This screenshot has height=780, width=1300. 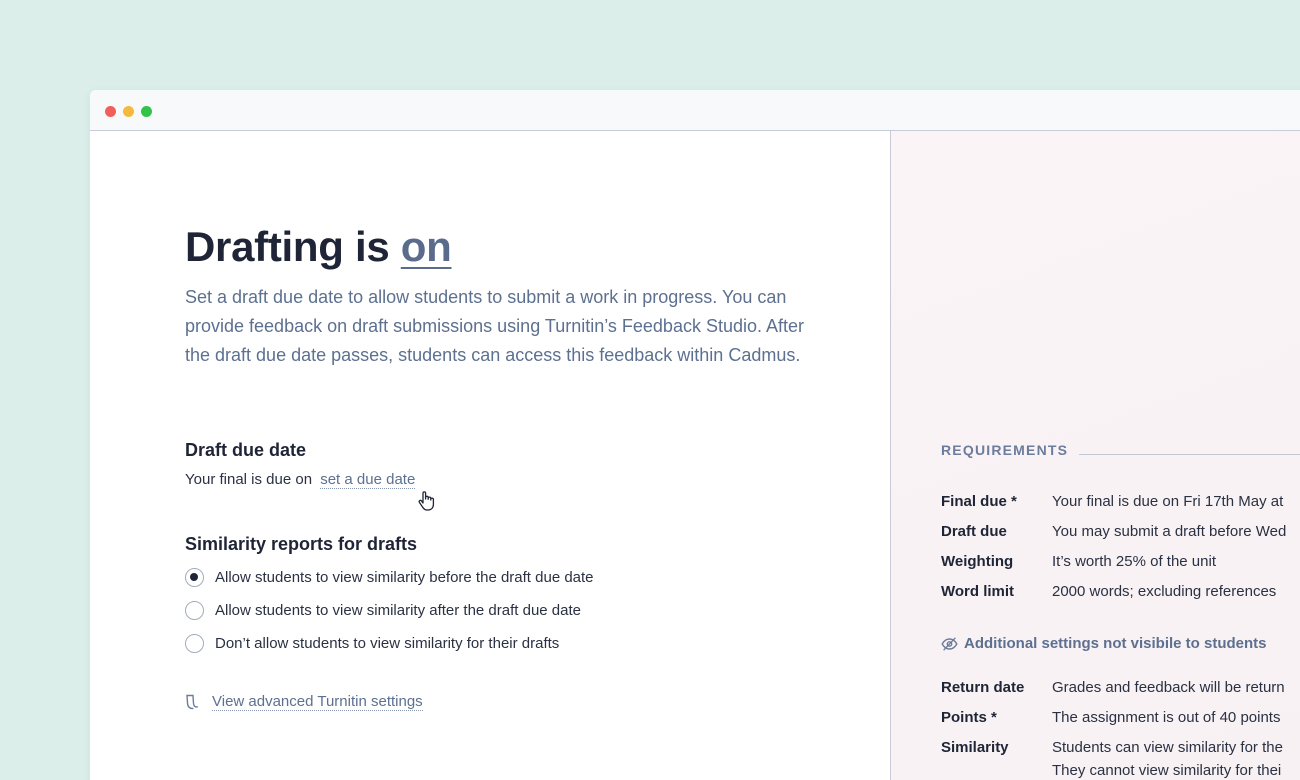 I want to click on requirements-divider, so click(x=1189, y=454).